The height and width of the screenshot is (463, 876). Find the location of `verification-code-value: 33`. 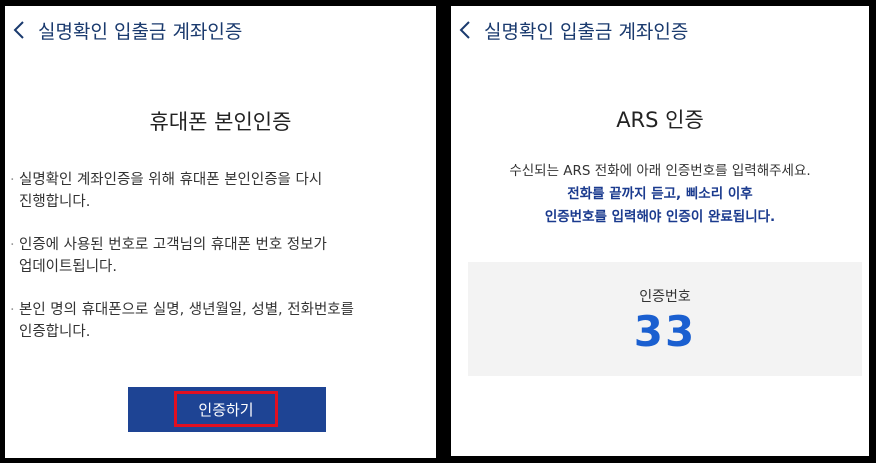

verification-code-value: 33 is located at coordinates (665, 331).